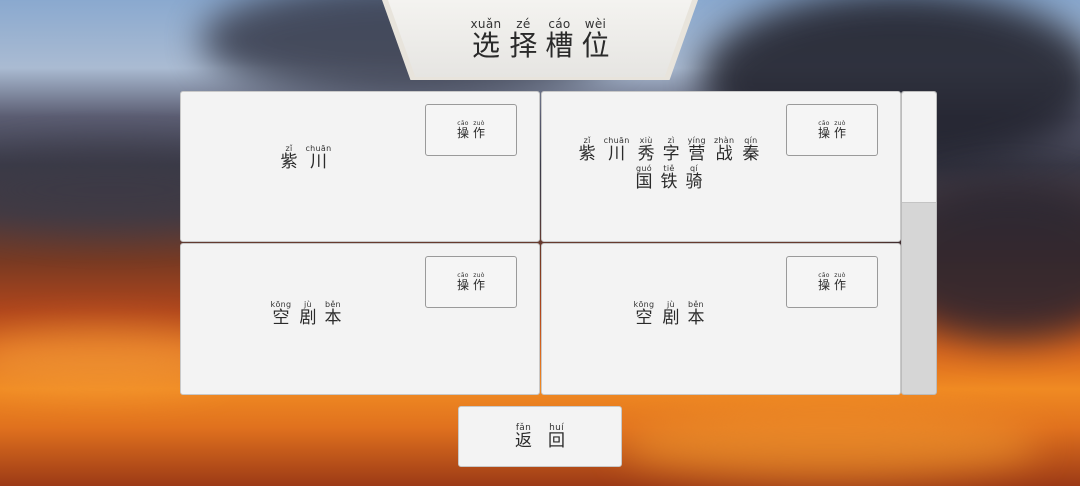 This screenshot has height=486, width=1080. Describe the element at coordinates (540, 436) in the screenshot. I see `return-button: fǎn 返 huí 回` at that location.